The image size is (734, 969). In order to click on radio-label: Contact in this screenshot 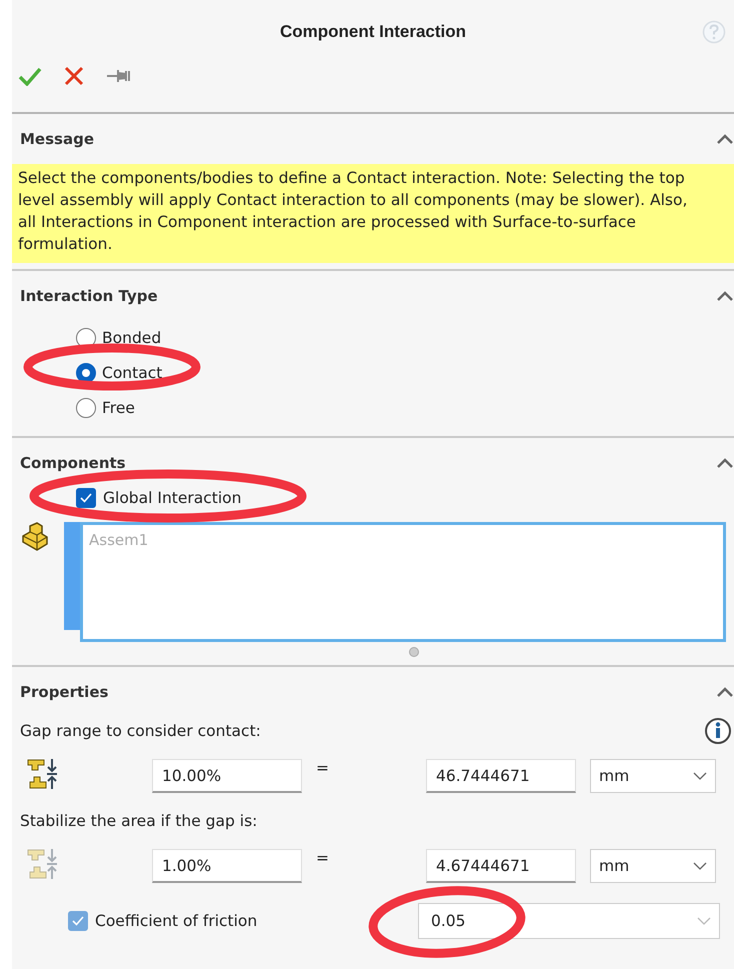, I will do `click(132, 373)`.